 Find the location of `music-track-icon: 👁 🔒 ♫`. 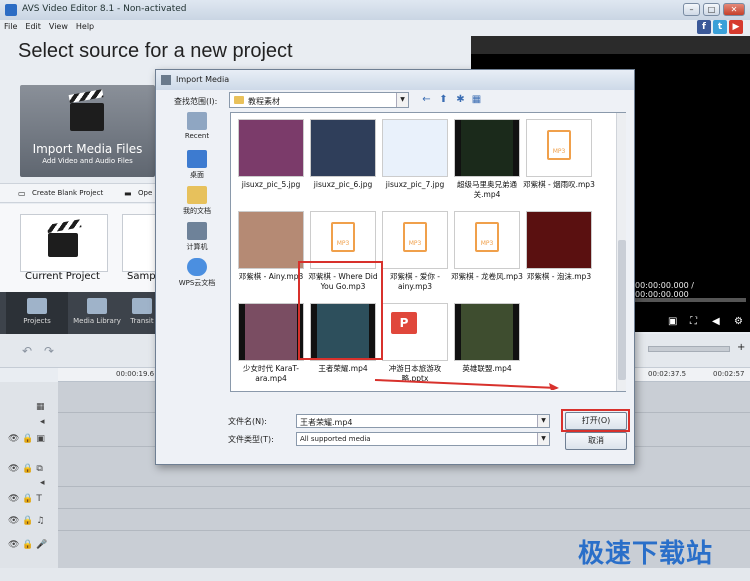

music-track-icon: 👁 🔒 ♫ is located at coordinates (26, 521).